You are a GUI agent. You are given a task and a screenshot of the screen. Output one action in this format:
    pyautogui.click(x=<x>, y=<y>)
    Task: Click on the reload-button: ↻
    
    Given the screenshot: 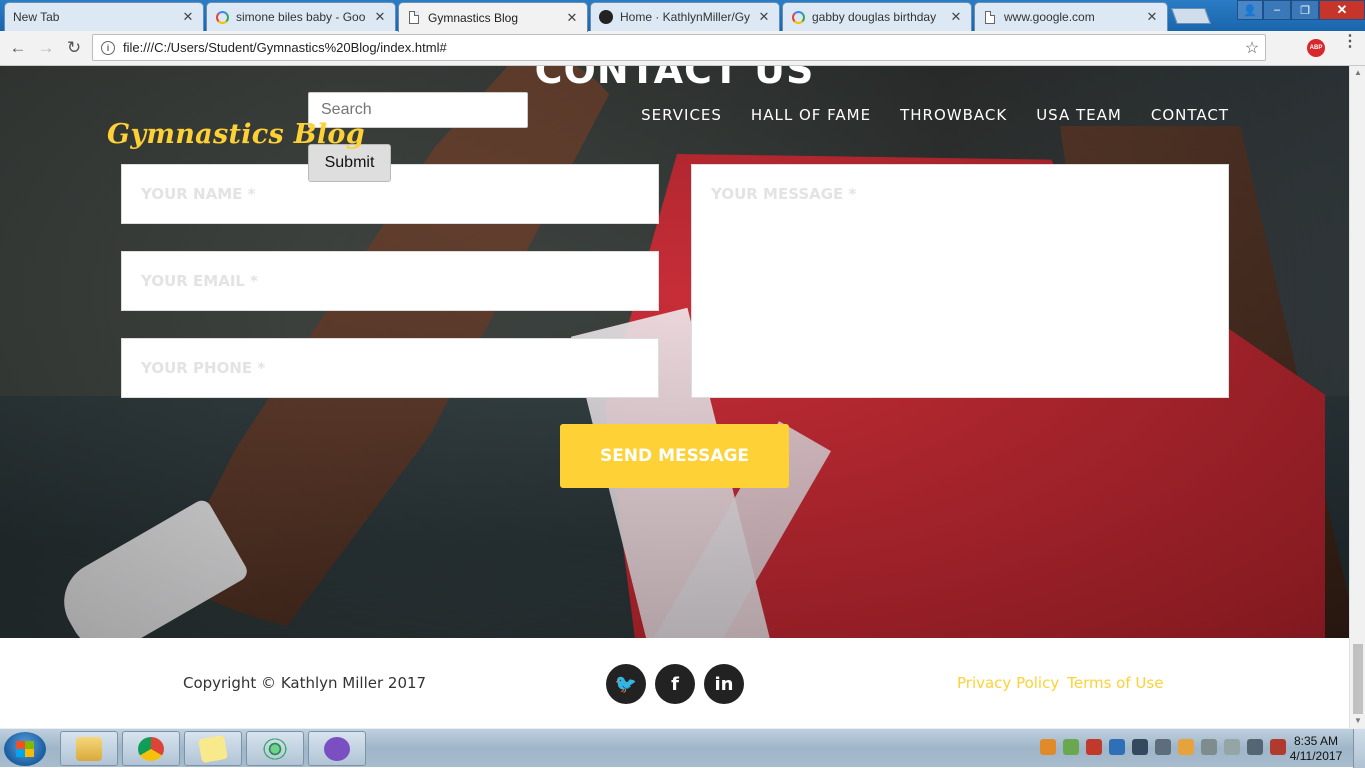 What is the action you would take?
    pyautogui.click(x=74, y=48)
    